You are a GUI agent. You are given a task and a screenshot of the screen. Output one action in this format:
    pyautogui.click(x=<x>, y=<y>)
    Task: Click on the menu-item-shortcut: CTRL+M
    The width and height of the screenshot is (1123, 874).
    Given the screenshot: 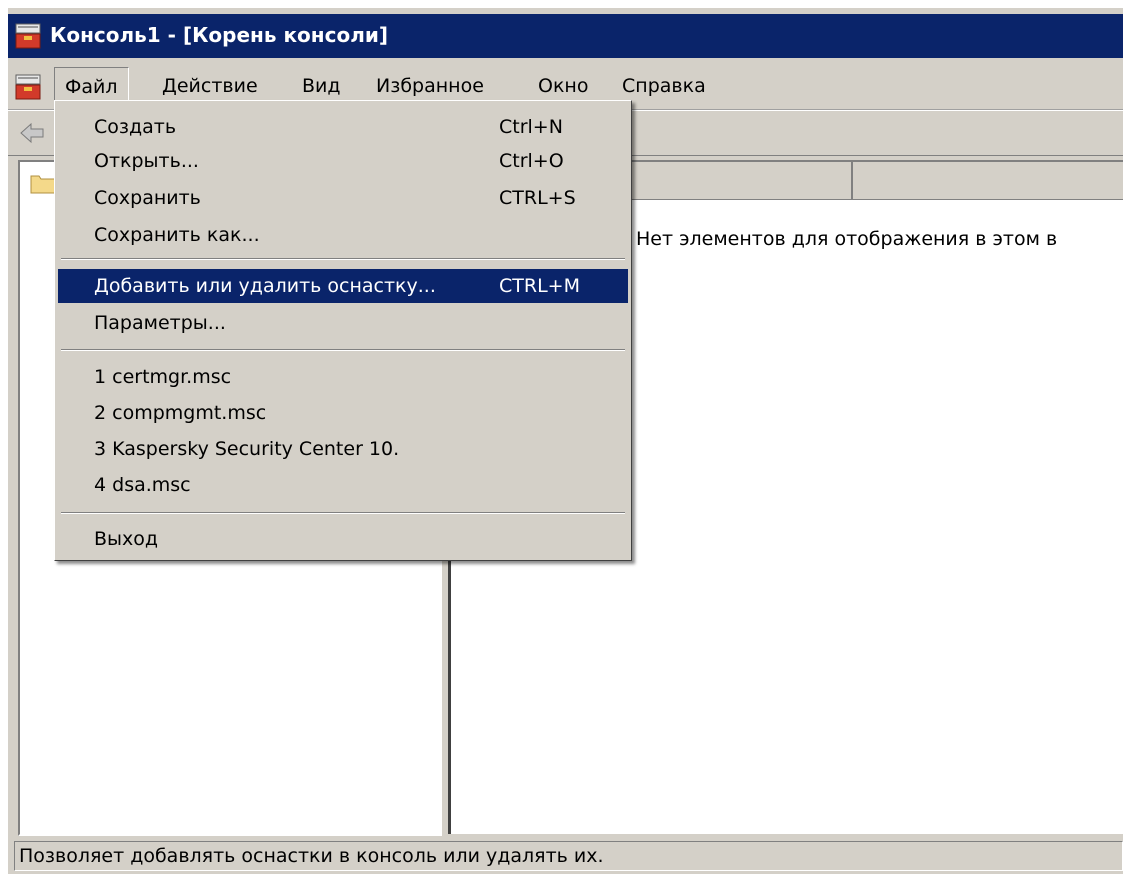 What is the action you would take?
    pyautogui.click(x=539, y=286)
    